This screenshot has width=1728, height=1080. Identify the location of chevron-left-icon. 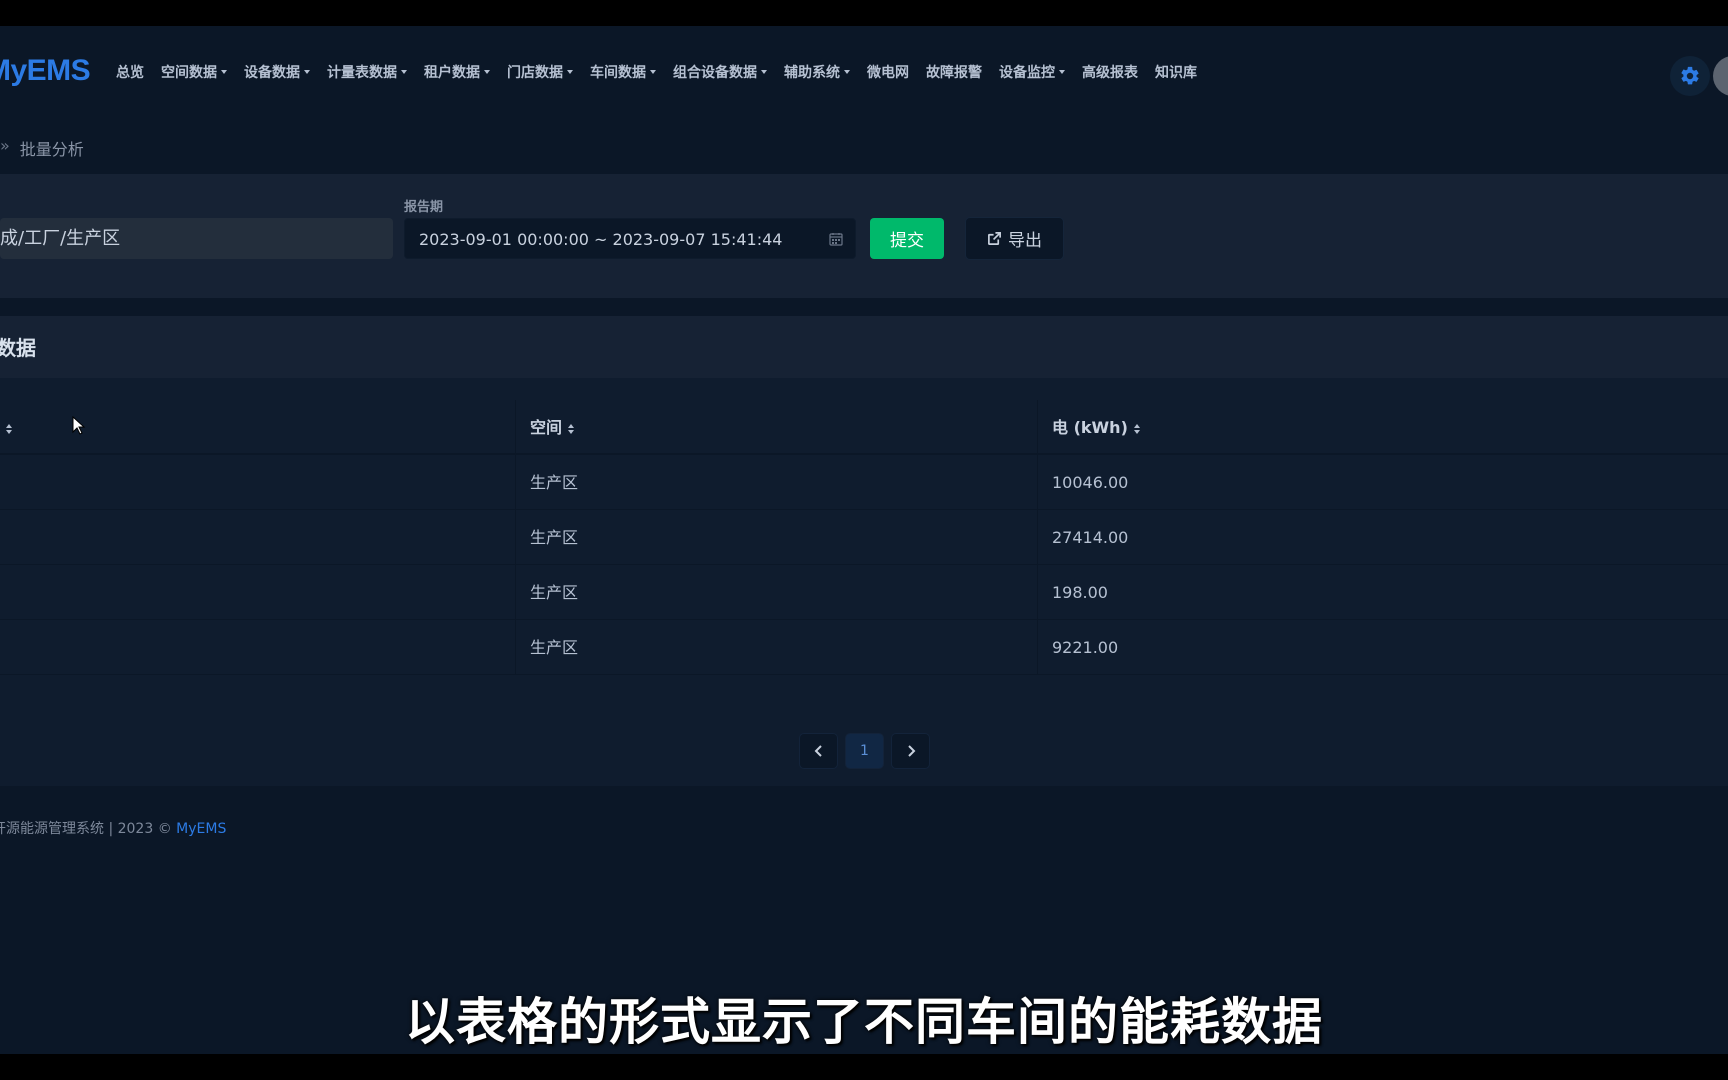
(818, 751).